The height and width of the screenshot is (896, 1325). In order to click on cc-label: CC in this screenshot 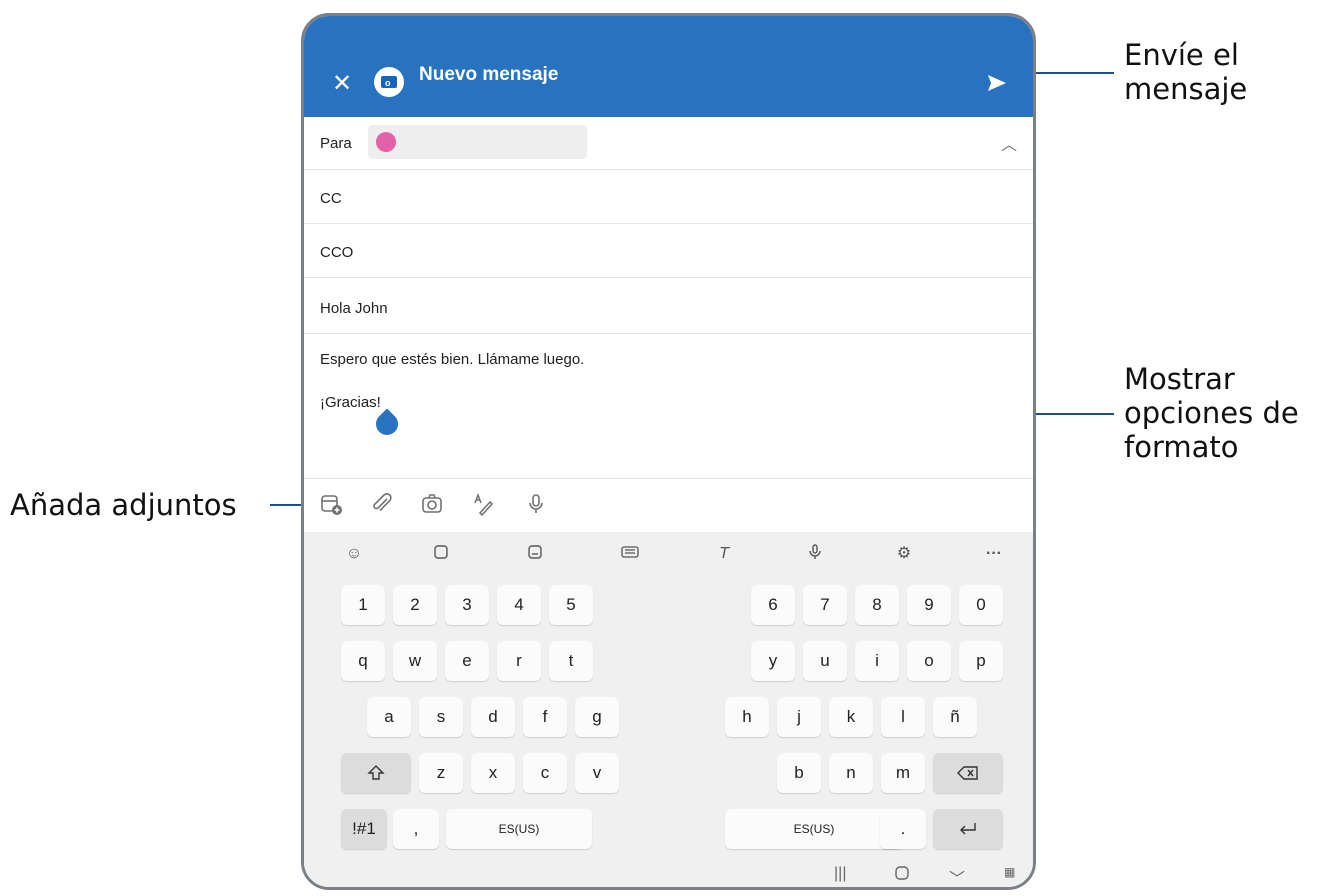, I will do `click(331, 198)`.